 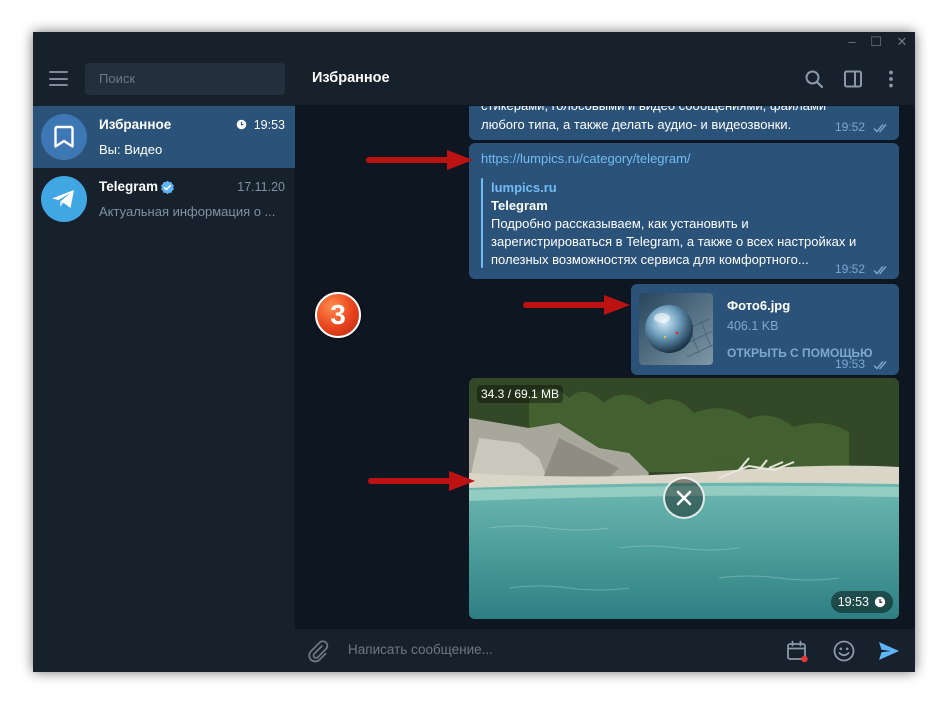 What do you see at coordinates (902, 42) in the screenshot?
I see `close-button: ✕` at bounding box center [902, 42].